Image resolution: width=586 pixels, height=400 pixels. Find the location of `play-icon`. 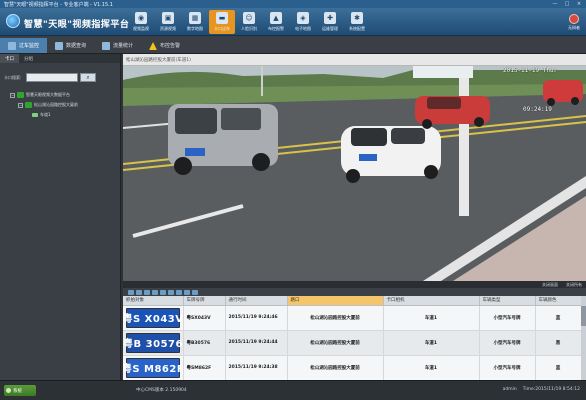

play-icon is located at coordinates (171, 292).